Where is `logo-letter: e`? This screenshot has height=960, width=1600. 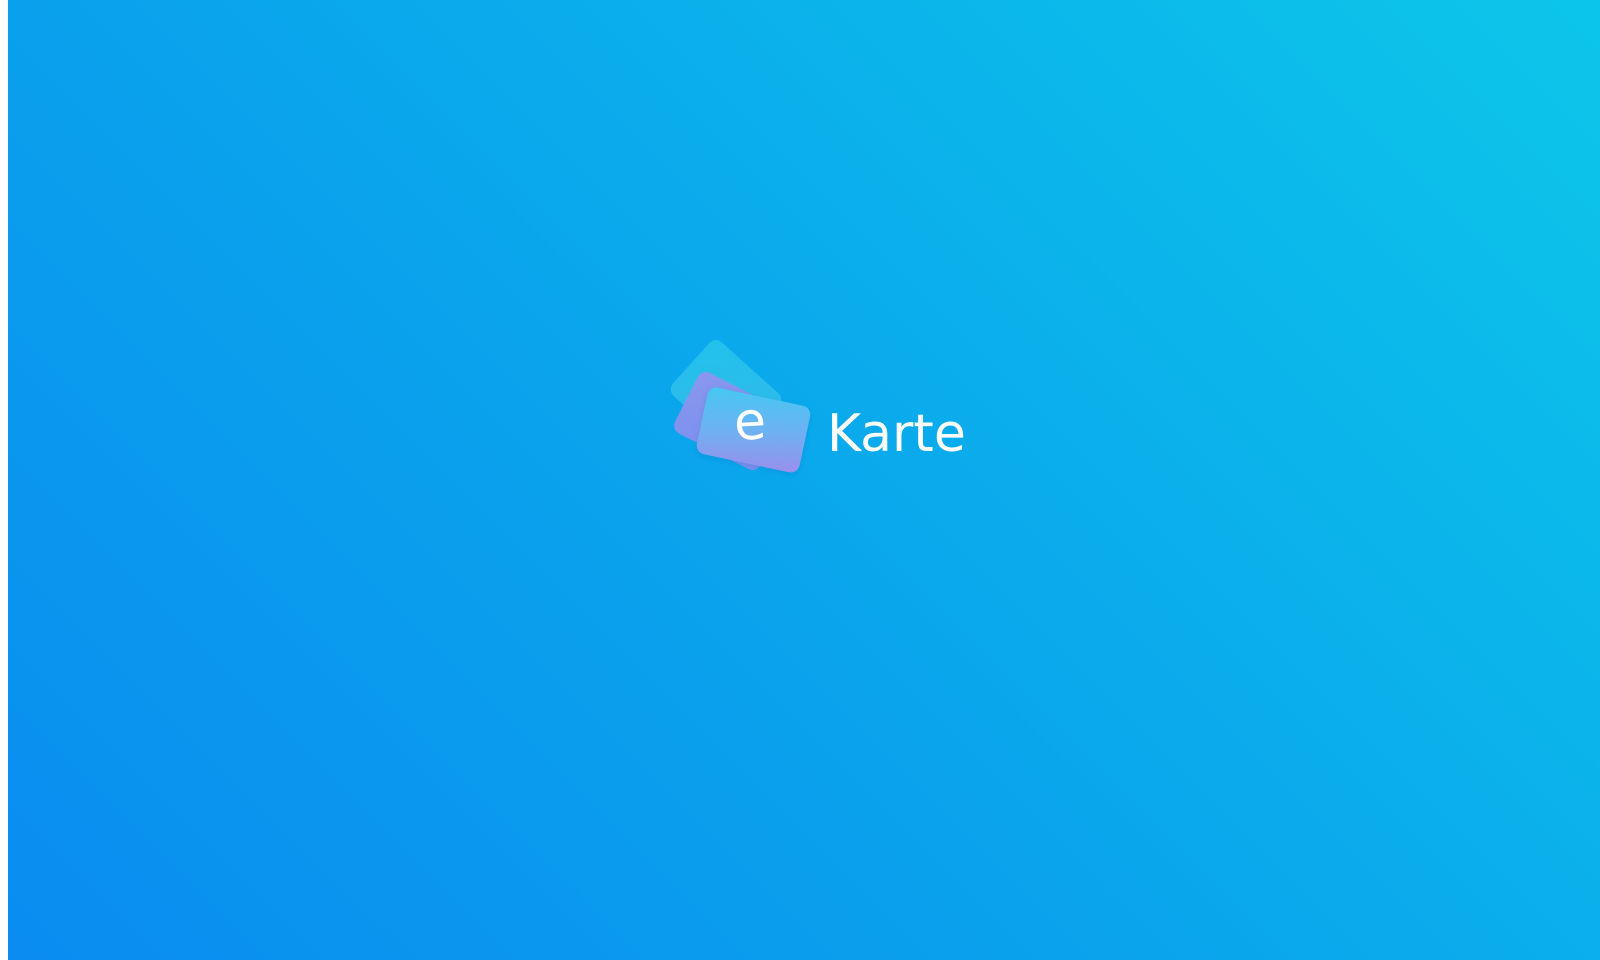 logo-letter: e is located at coordinates (750, 422).